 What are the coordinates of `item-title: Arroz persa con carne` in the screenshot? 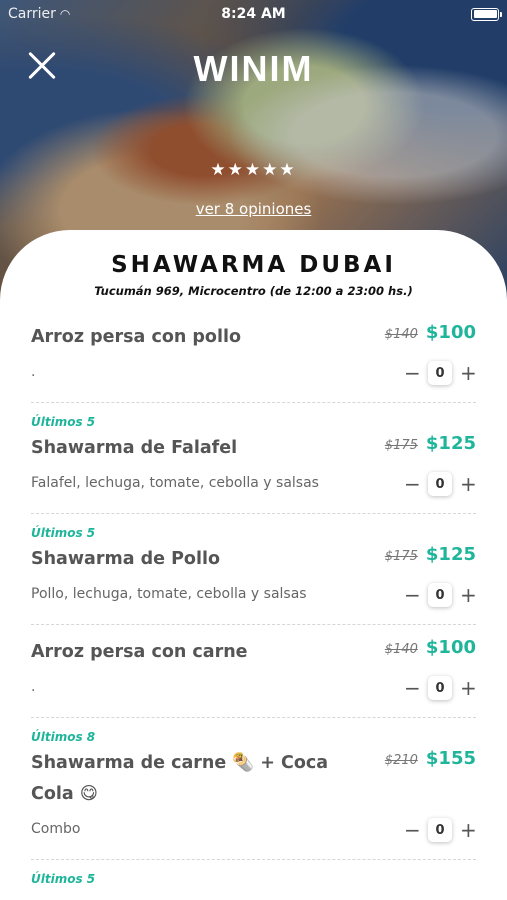 It's located at (139, 652).